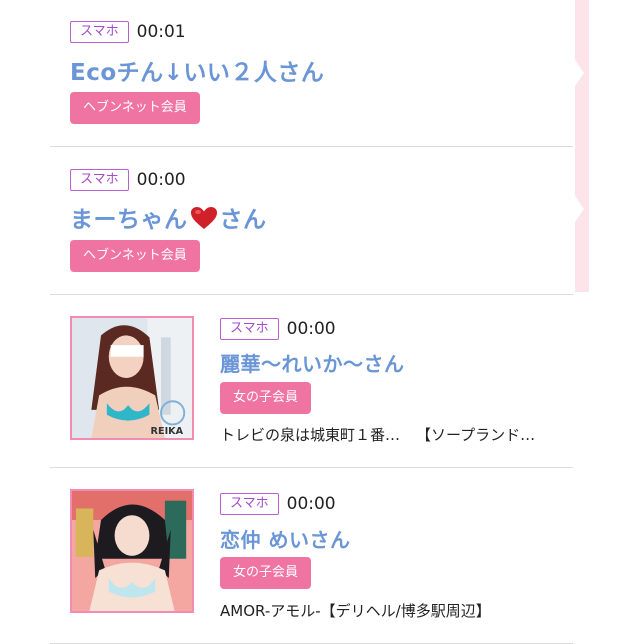 Image resolution: width=640 pixels, height=644 pixels. What do you see at coordinates (197, 70) in the screenshot?
I see `visitor-name: Ecoチん↓いい２人さん` at bounding box center [197, 70].